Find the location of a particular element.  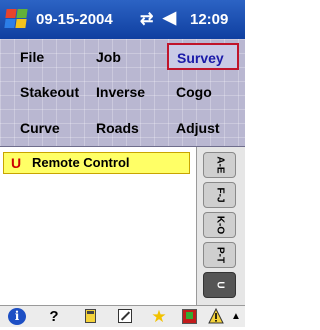

tab-label: U is located at coordinates (219, 285).